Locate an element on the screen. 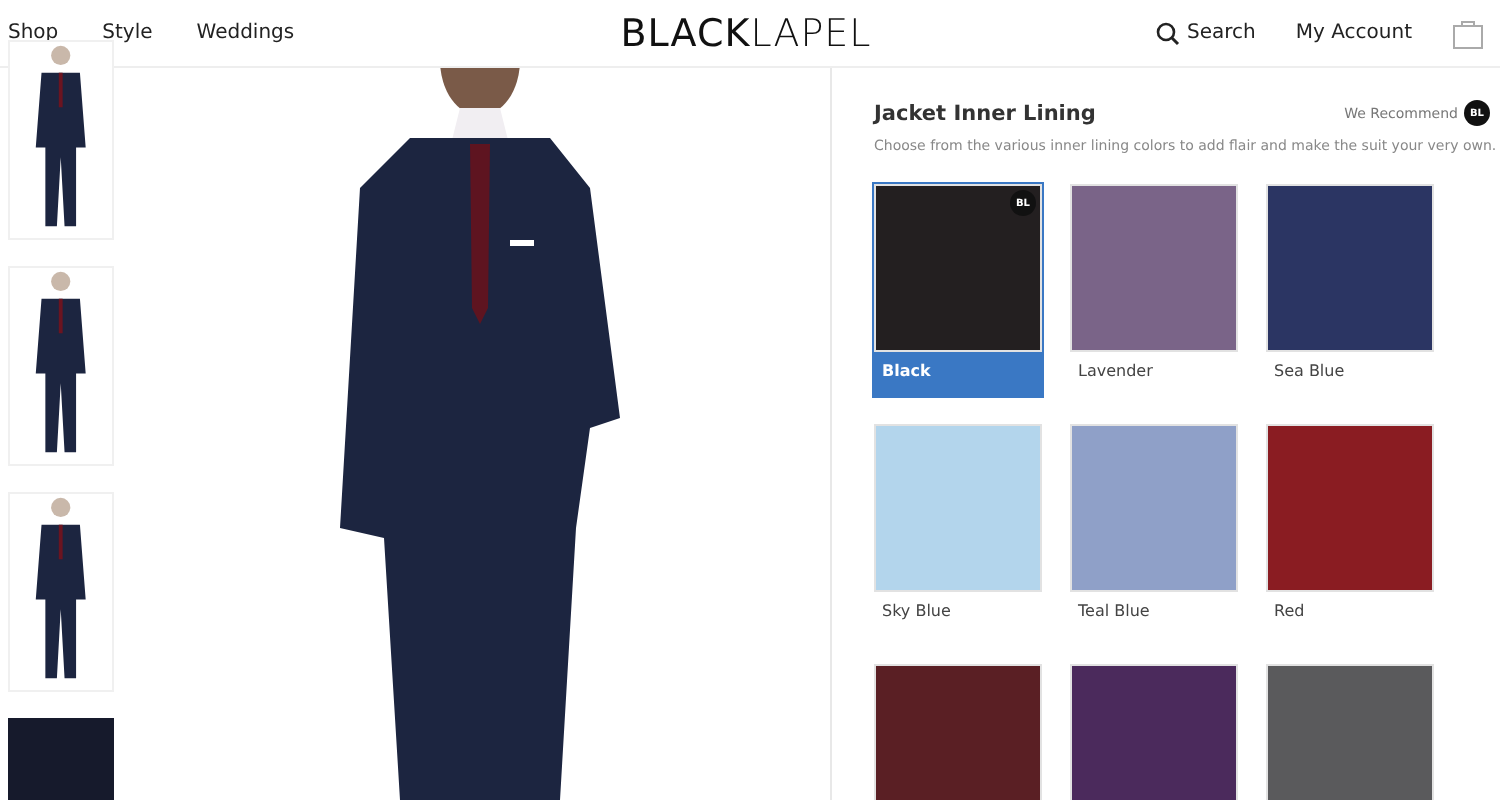 This screenshot has width=1500, height=800. option-label: Red is located at coordinates (1289, 612).